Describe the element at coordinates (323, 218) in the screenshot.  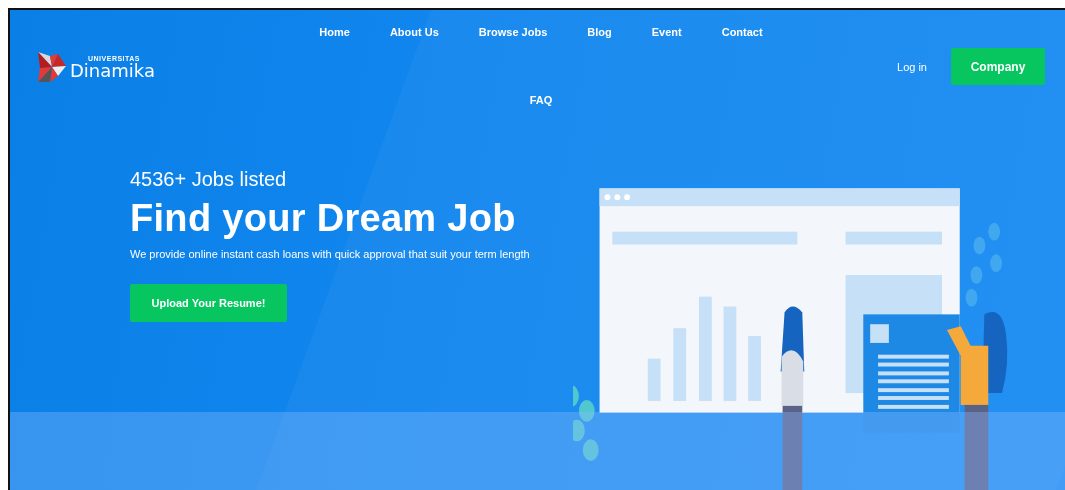
I see `hero-title: Find your Dream Job` at that location.